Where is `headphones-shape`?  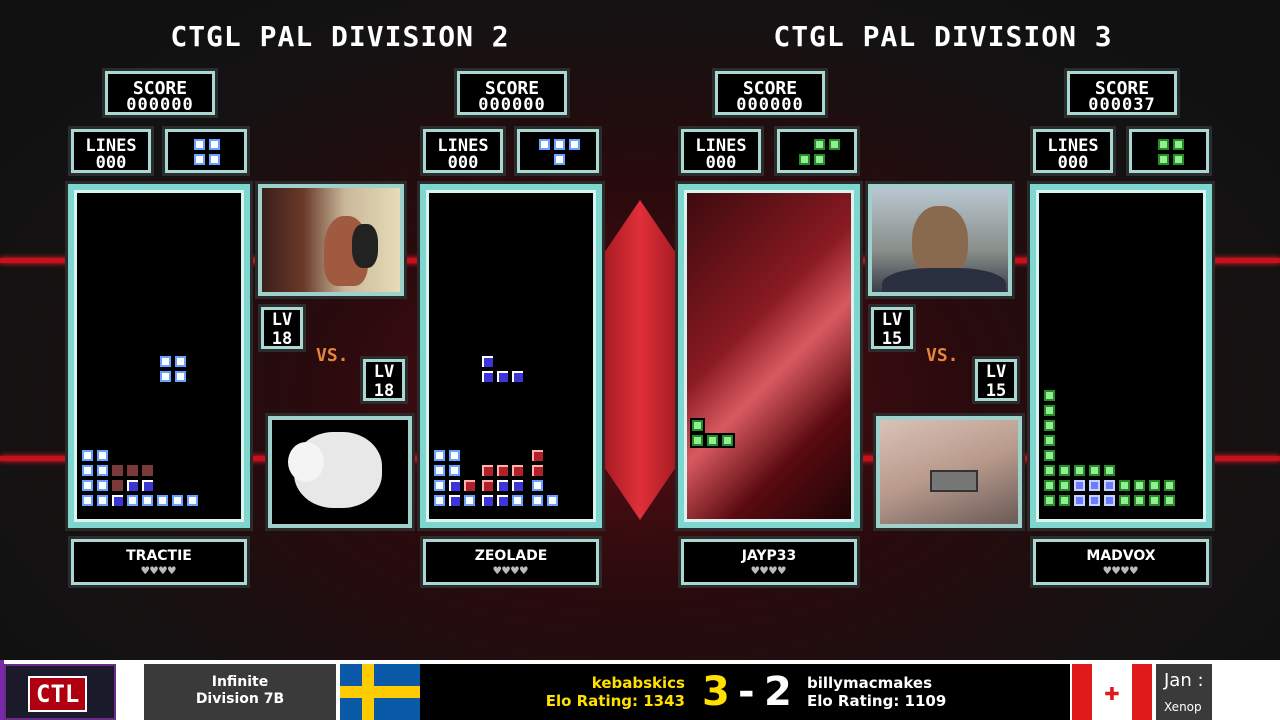 headphones-shape is located at coordinates (365, 246).